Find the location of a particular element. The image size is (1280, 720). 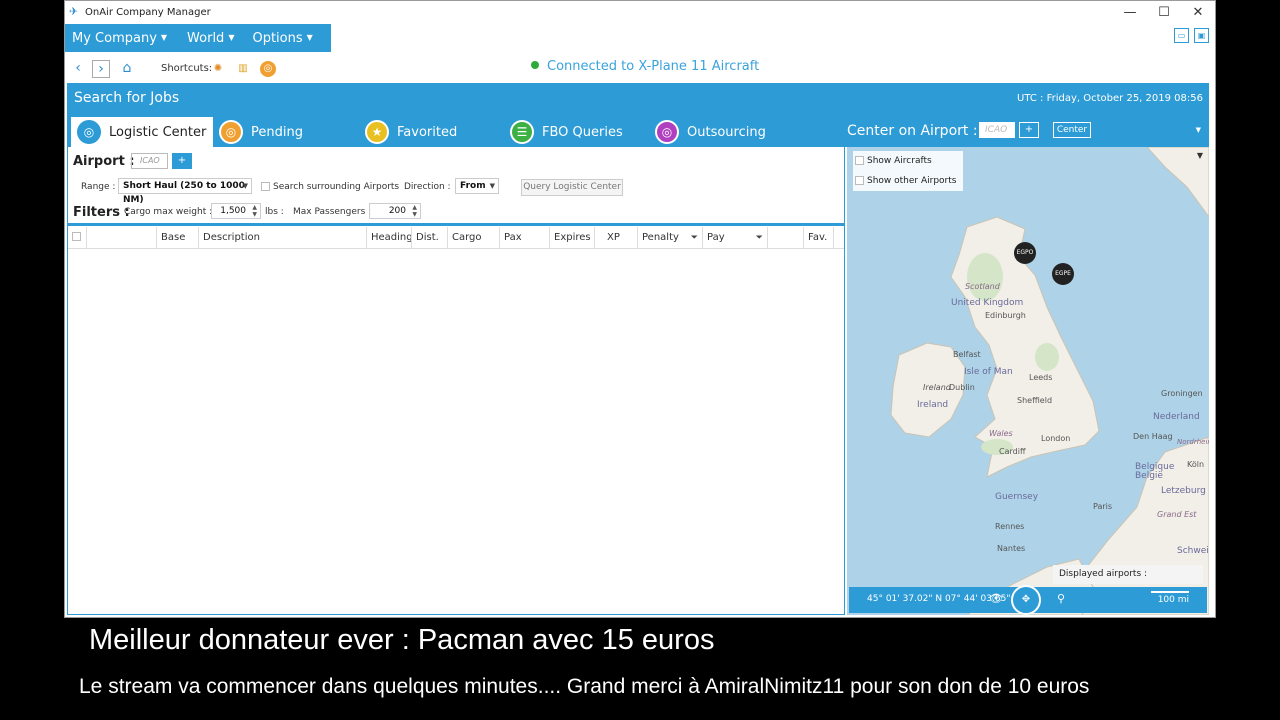

map-label: Guernsey is located at coordinates (1017, 497).